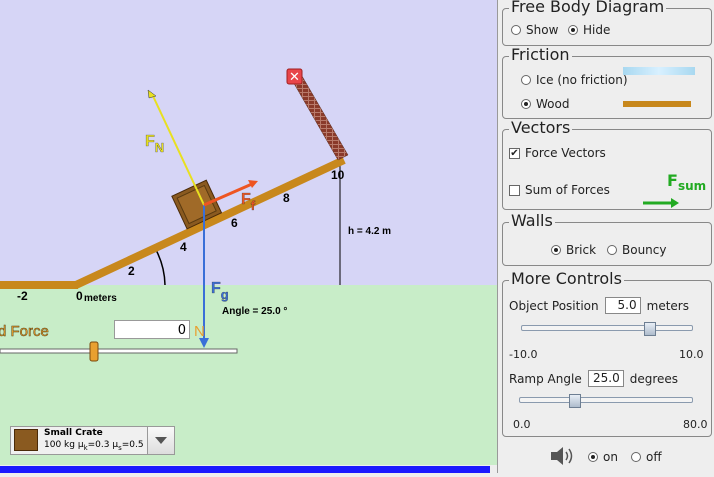  I want to click on object-dropdown-button, so click(160, 440).